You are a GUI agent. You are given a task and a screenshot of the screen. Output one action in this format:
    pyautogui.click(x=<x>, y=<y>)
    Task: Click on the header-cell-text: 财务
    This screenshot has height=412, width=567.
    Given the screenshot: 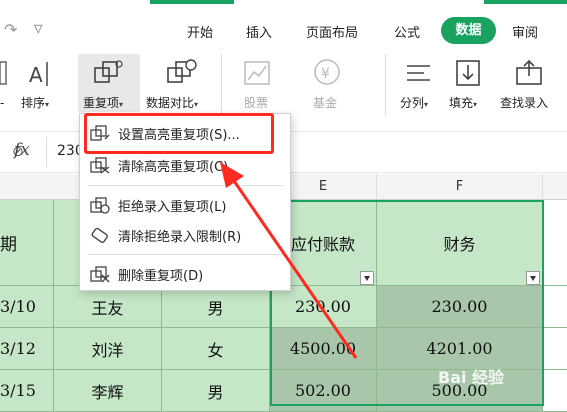 What is the action you would take?
    pyautogui.click(x=459, y=244)
    